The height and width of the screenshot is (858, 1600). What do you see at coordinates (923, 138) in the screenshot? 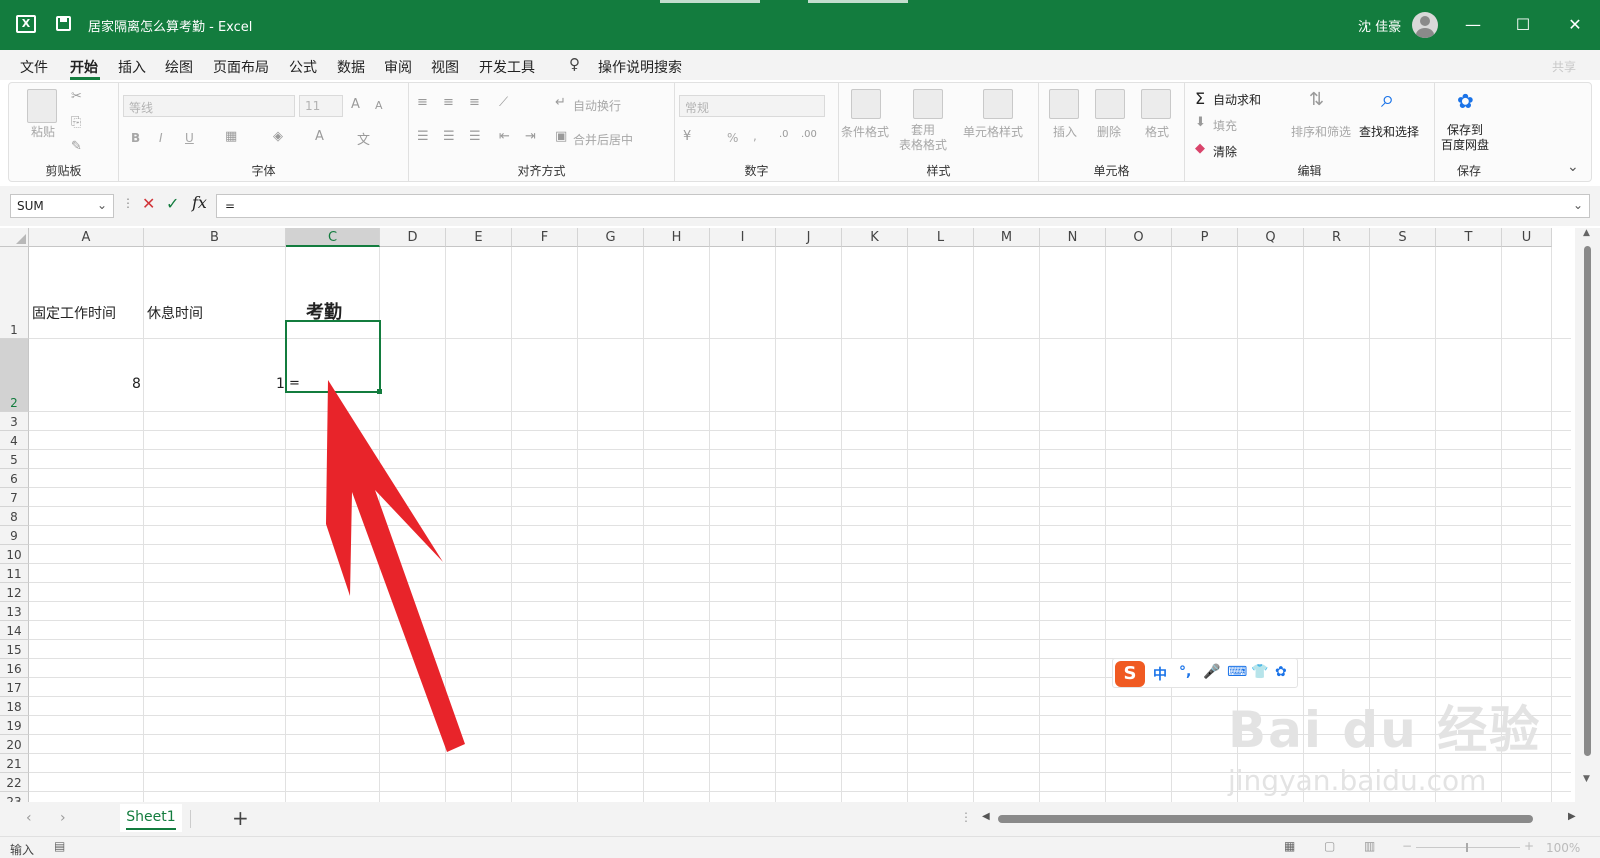
I see `format-as-table-button: 套用 表格格式` at bounding box center [923, 138].